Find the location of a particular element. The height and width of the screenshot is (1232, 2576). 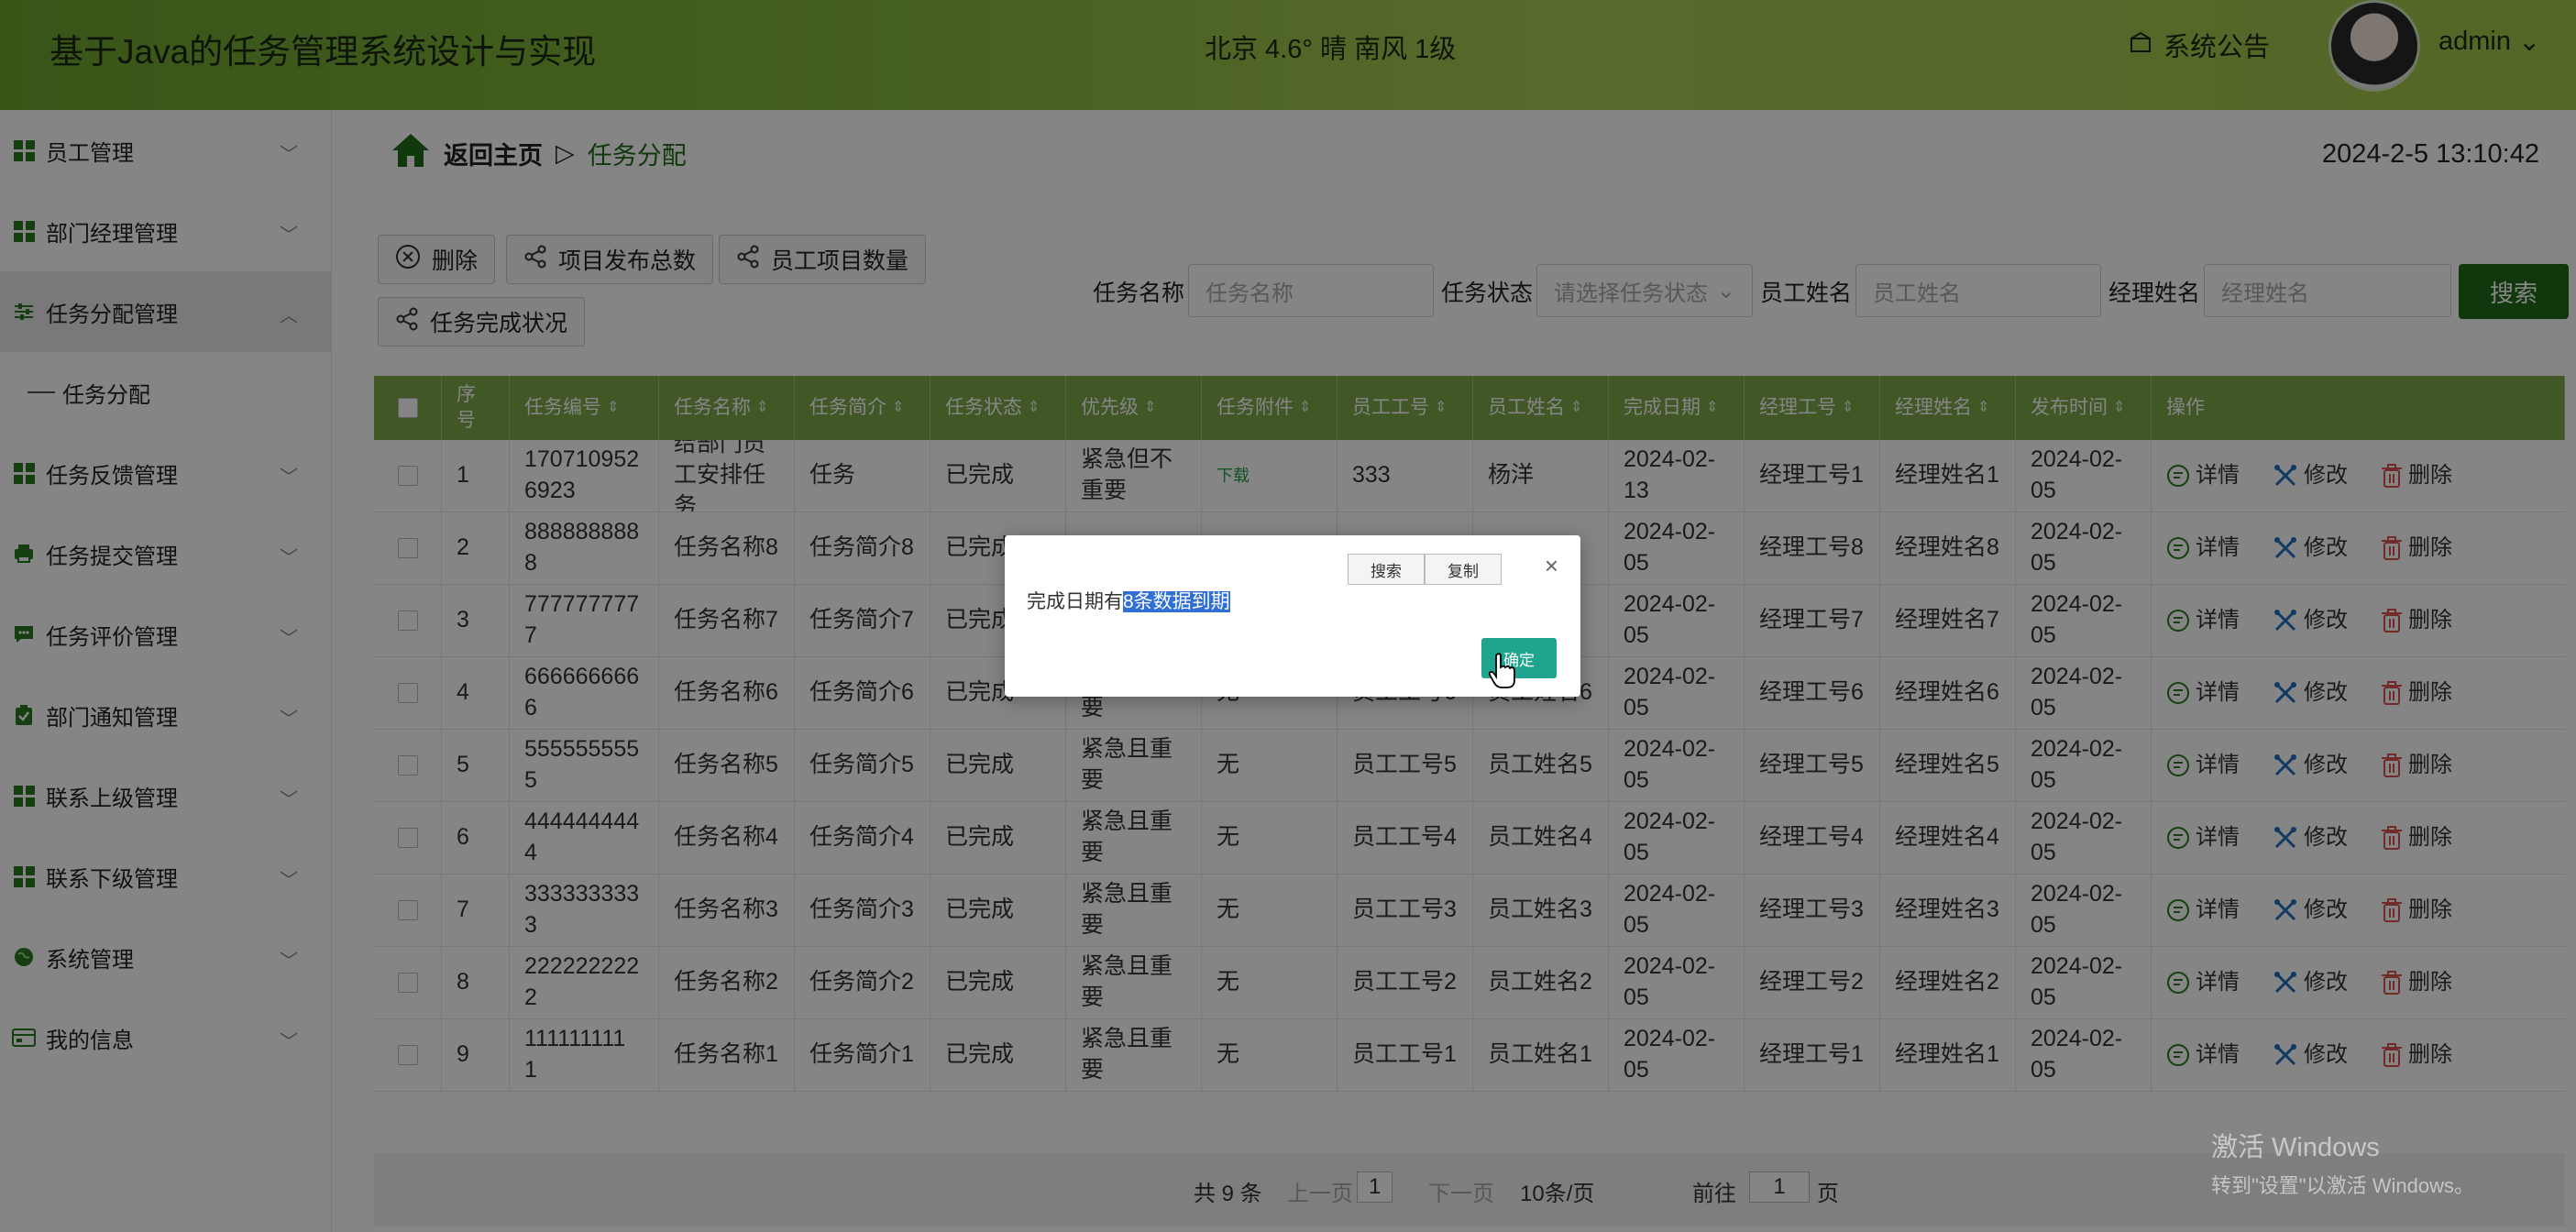

close-icon: × is located at coordinates (1551, 566).